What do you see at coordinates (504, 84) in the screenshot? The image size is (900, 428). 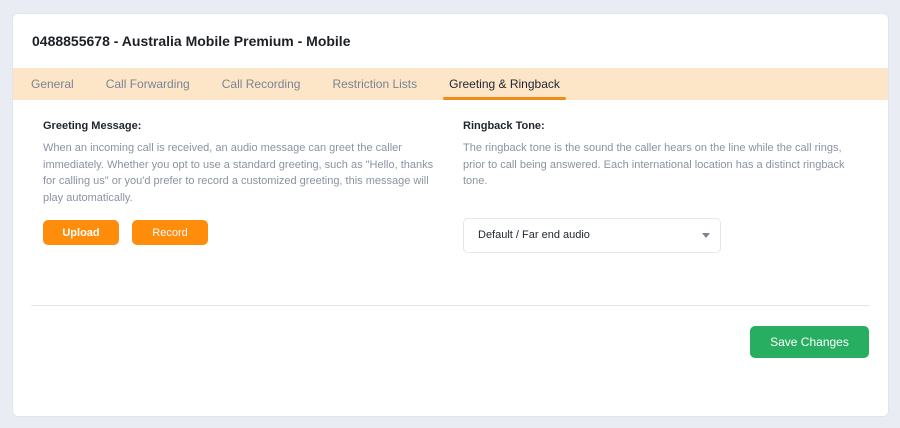 I see `tab-greeting-ringback: Greeting & Ringback` at bounding box center [504, 84].